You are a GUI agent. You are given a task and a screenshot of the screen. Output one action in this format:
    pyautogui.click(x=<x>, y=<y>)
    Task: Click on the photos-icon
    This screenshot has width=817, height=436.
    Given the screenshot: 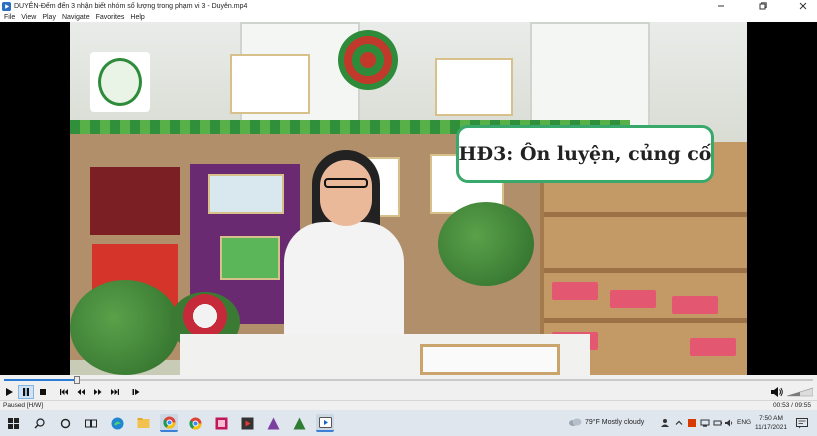 What is the action you would take?
    pyautogui.click(x=221, y=423)
    